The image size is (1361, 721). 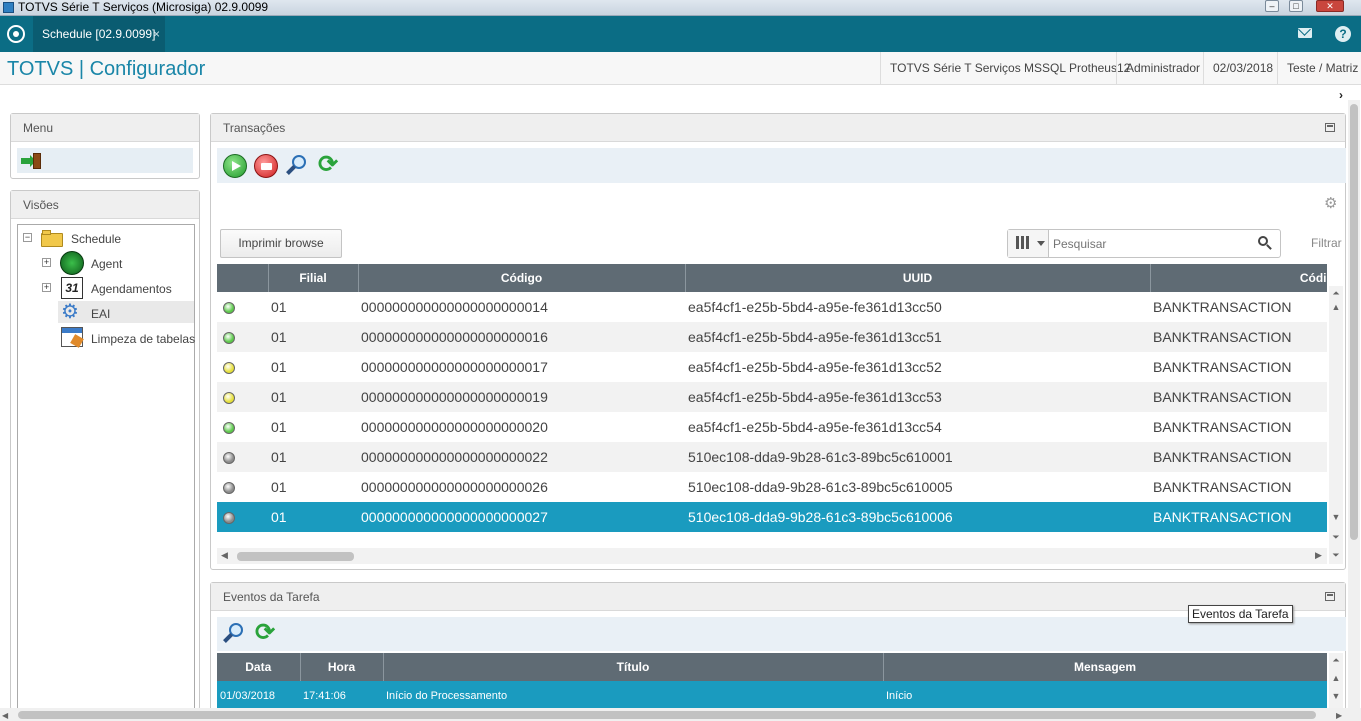 I want to click on cell-mensagem: Início, so click(x=1105, y=694).